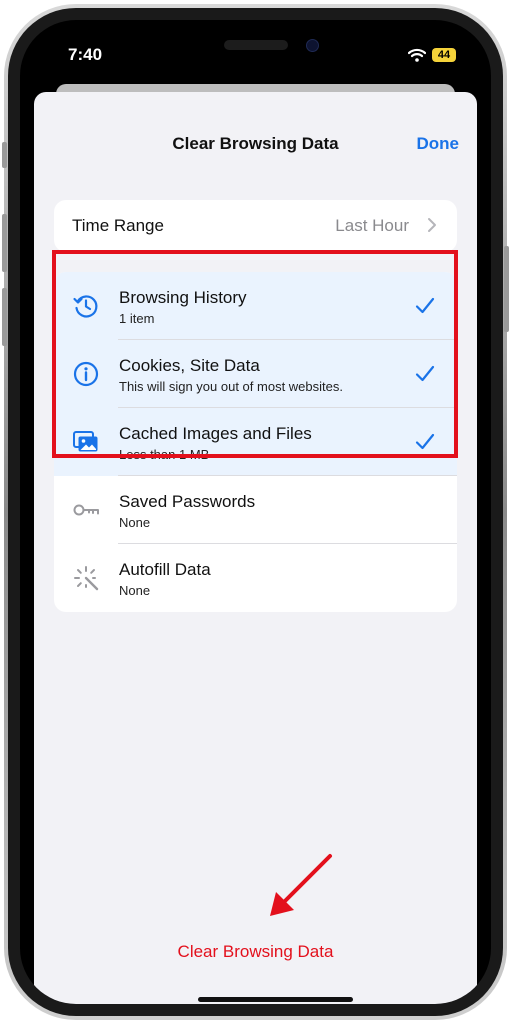 The height and width of the screenshot is (1024, 511). What do you see at coordinates (231, 386) in the screenshot?
I see `item-subtitle: This will sign you out of most websites.` at bounding box center [231, 386].